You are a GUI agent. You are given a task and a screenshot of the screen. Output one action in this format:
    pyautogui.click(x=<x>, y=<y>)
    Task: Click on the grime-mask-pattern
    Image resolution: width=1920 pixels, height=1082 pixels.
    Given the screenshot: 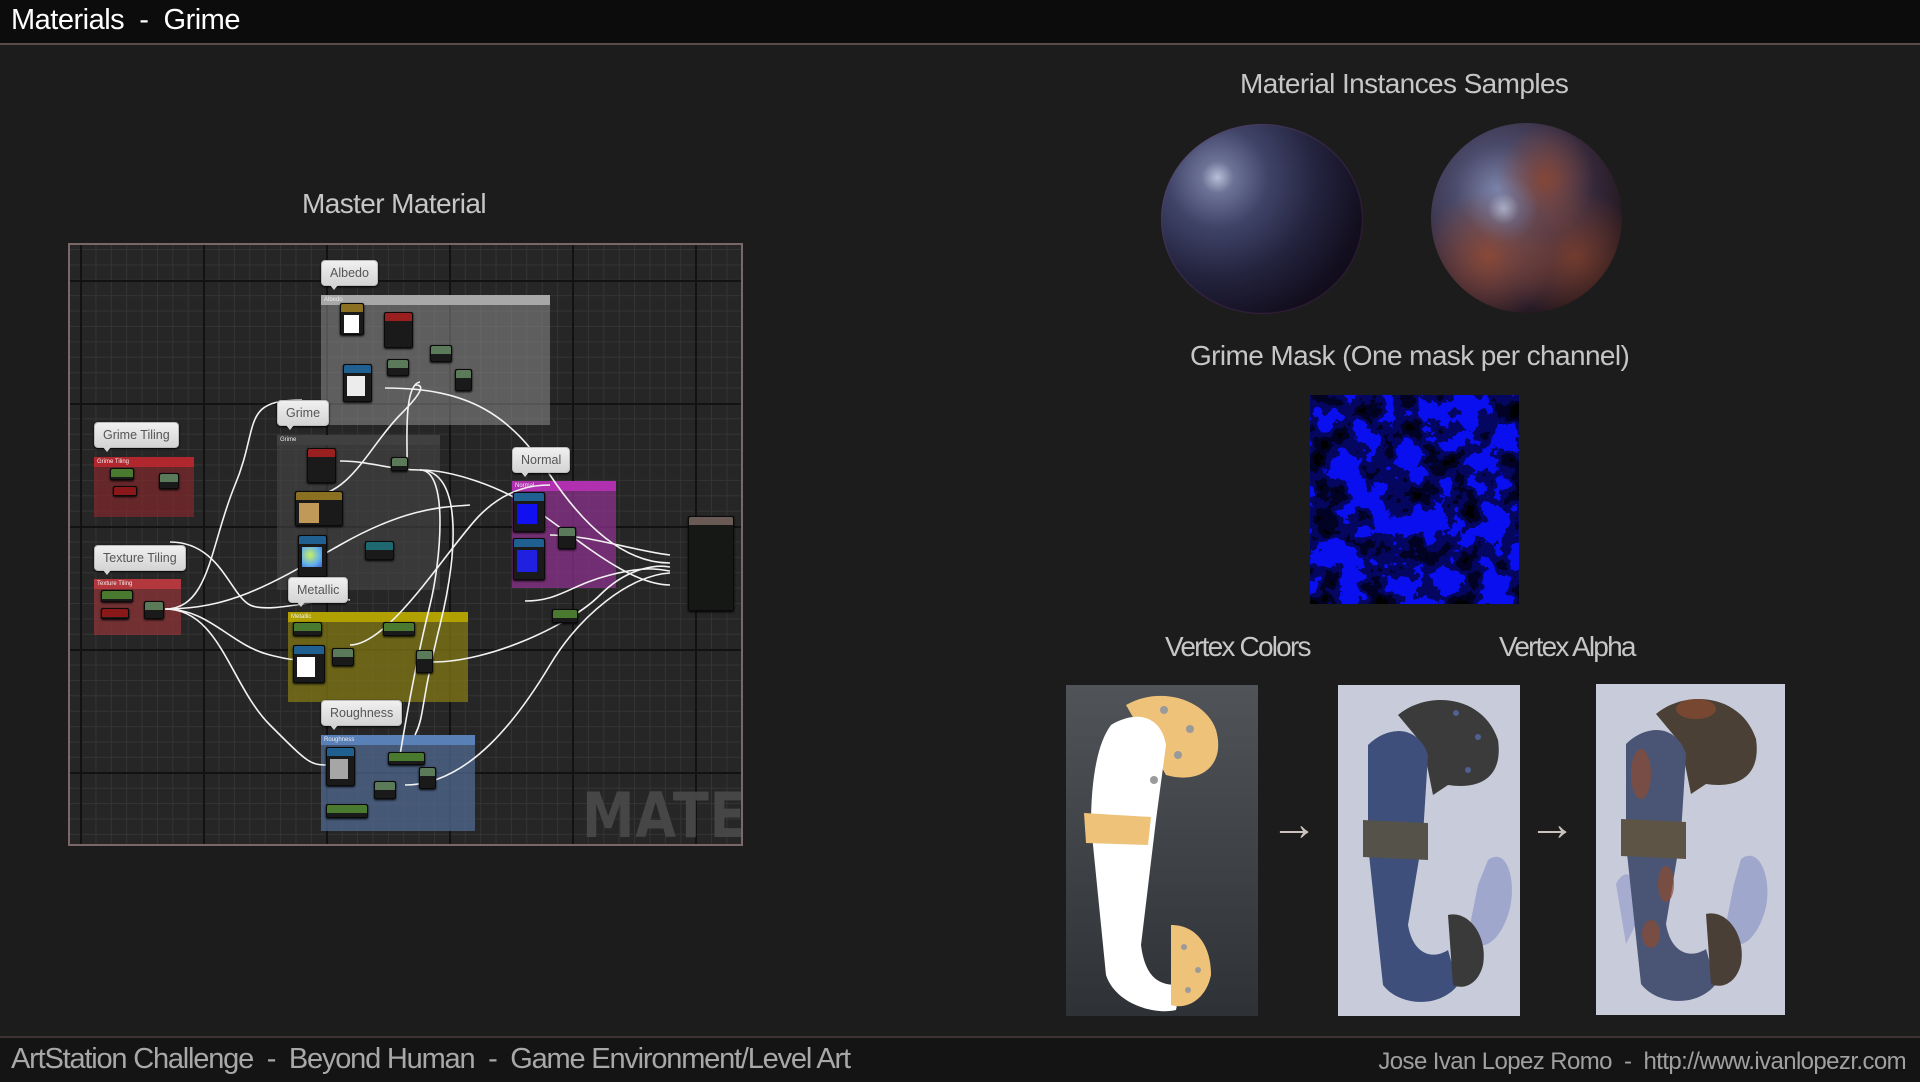 What is the action you would take?
    pyautogui.click(x=1414, y=499)
    